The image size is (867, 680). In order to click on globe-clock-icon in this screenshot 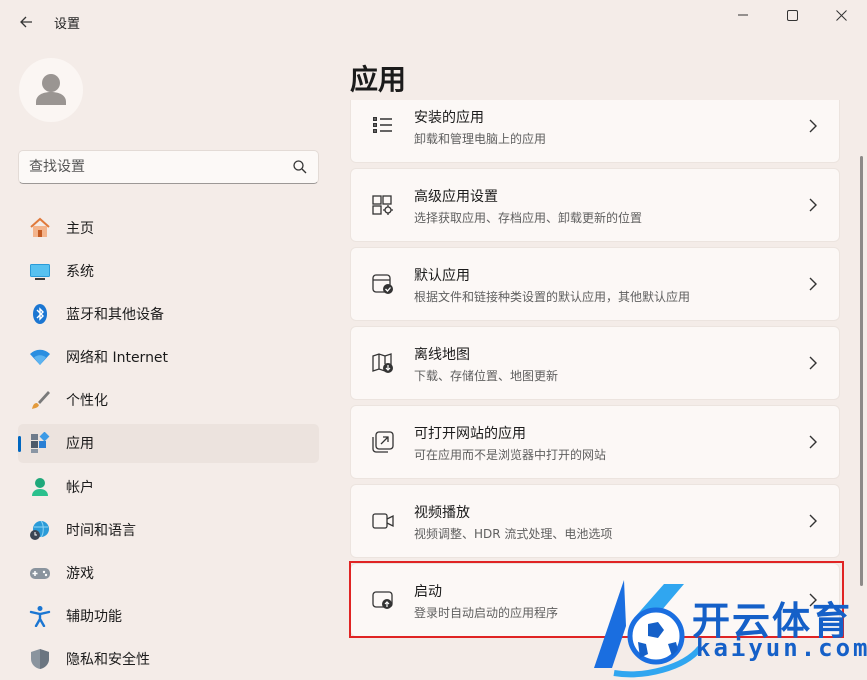, I will do `click(40, 530)`.